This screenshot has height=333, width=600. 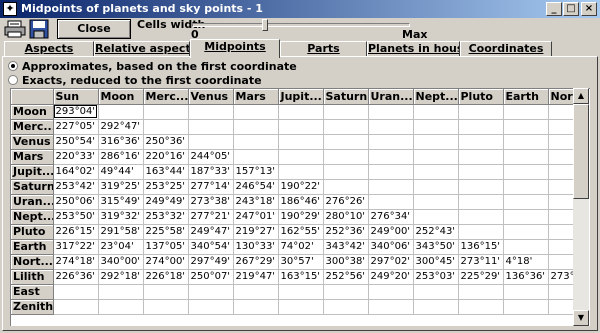 I want to click on grid-cell: 297°02', so click(x=391, y=262).